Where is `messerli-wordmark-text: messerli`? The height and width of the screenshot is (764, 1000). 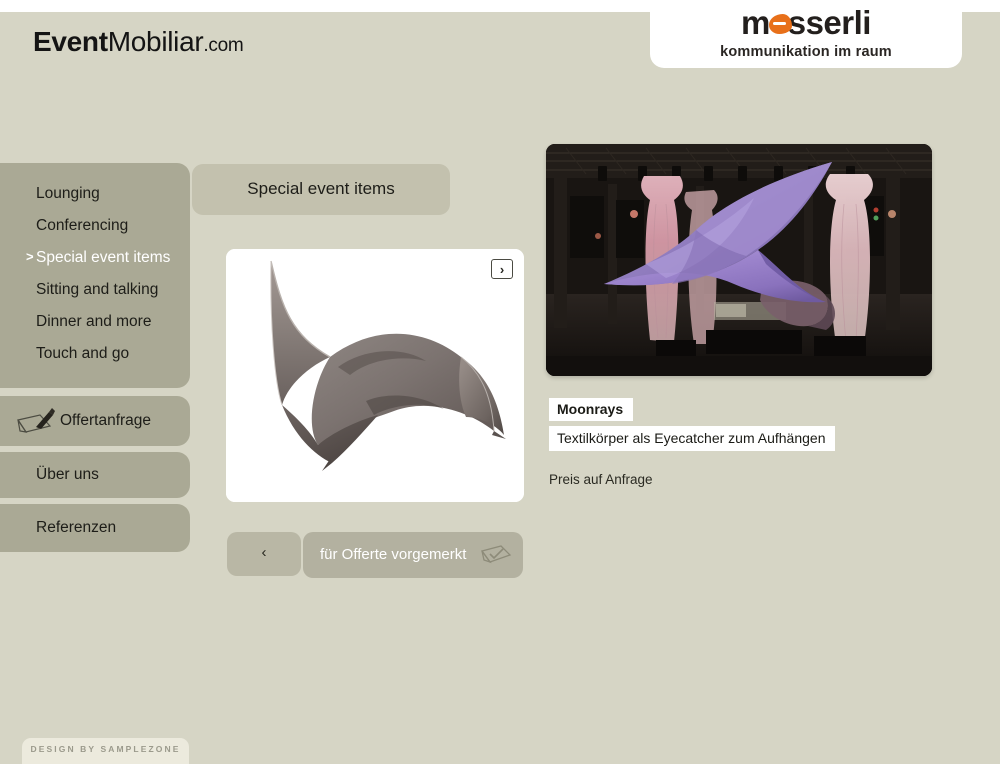 messerli-wordmark-text: messerli is located at coordinates (806, 22).